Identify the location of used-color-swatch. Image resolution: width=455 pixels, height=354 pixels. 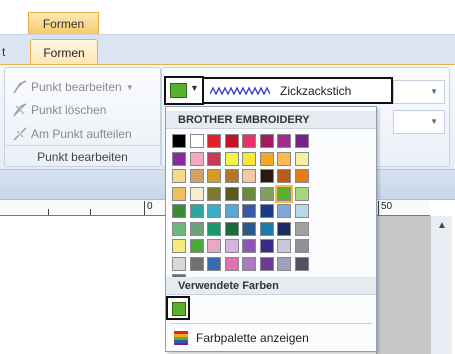
(178, 308).